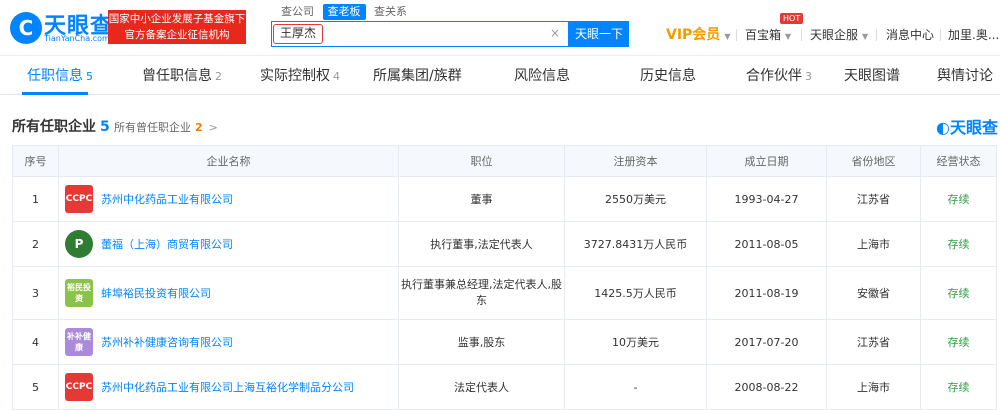  What do you see at coordinates (167, 244) in the screenshot?
I see `company-name-link: 蕾福（上海）商贸有限公司` at bounding box center [167, 244].